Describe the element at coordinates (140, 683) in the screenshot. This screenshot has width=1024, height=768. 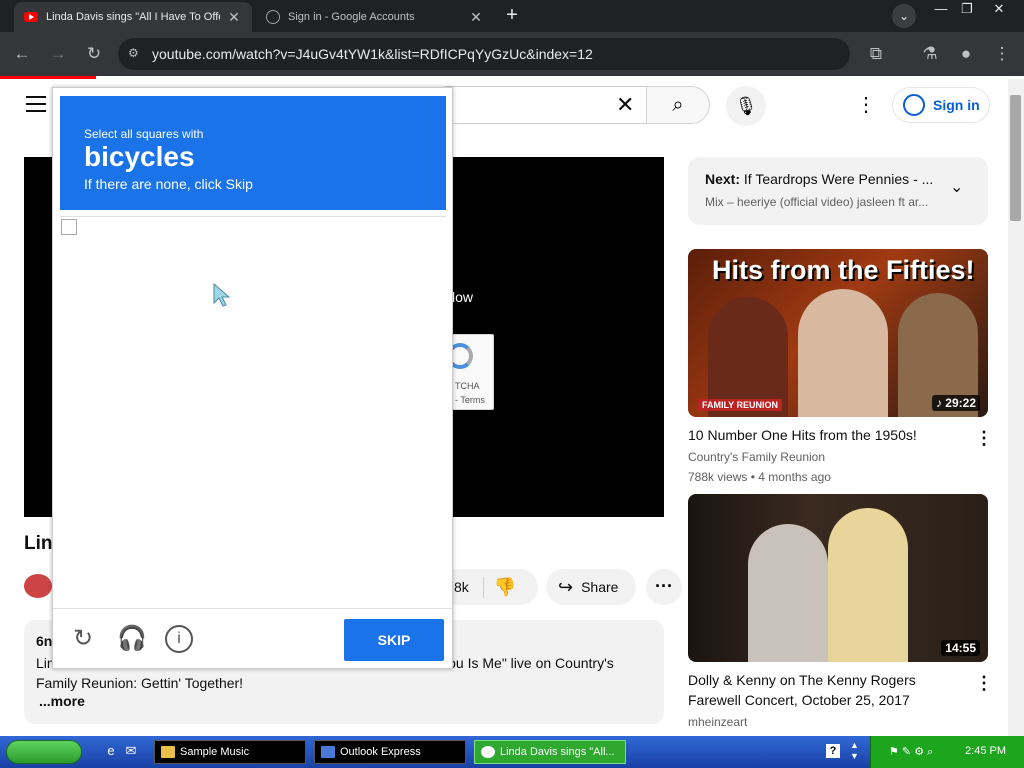
I see `description-line2: Family Reunion: Gettin' Together!` at that location.